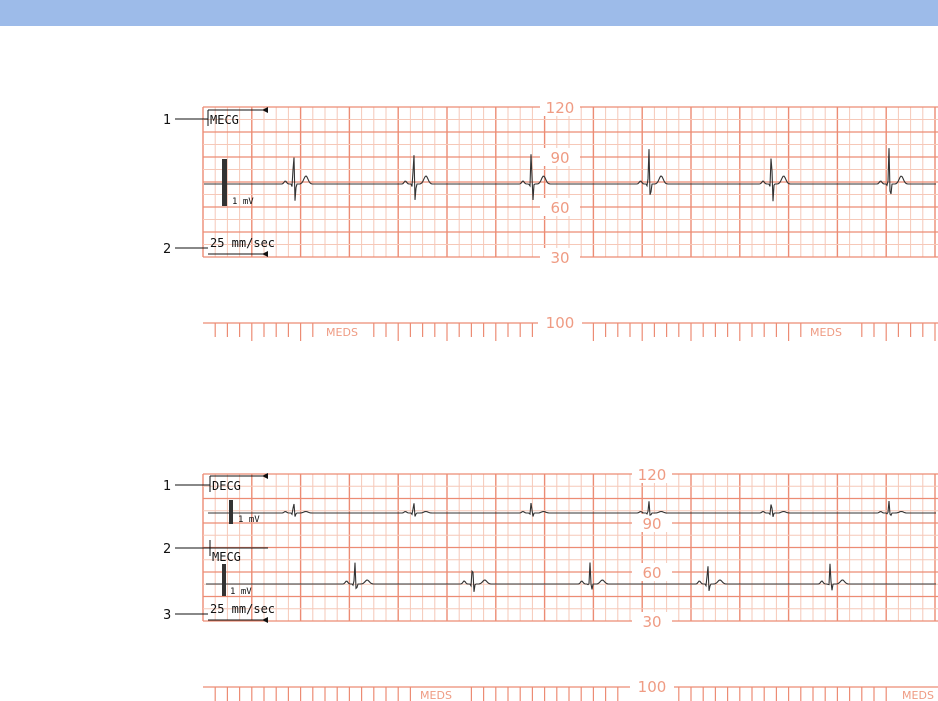 The height and width of the screenshot is (701, 938). Describe the element at coordinates (242, 609) in the screenshot. I see `speed-label: 25 mm/sec` at that location.